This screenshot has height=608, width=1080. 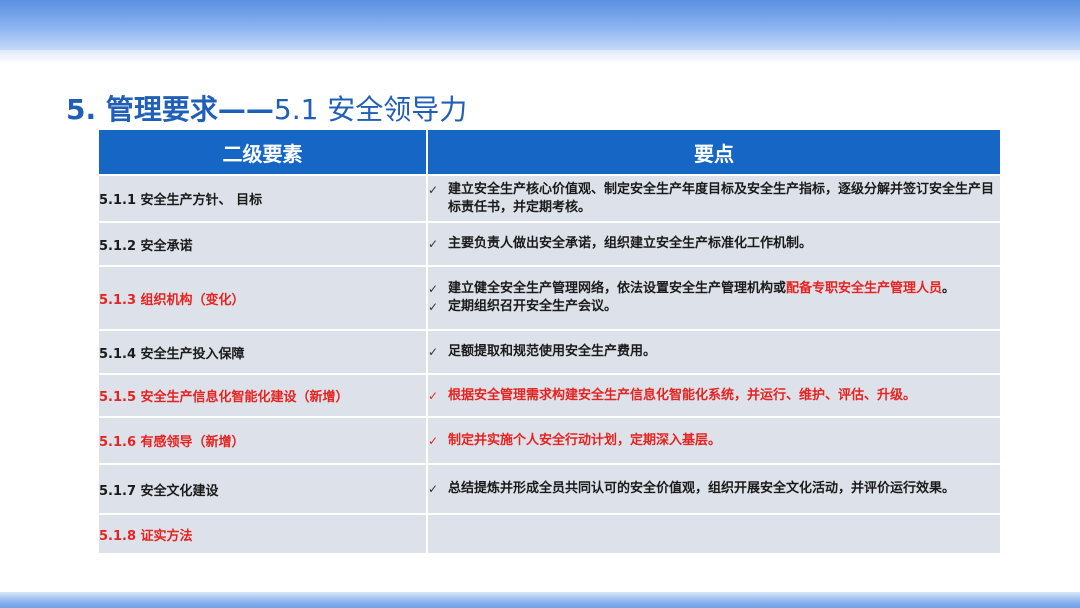 What do you see at coordinates (370, 109) in the screenshot?
I see `title-sub: 5.1 安全领导力` at bounding box center [370, 109].